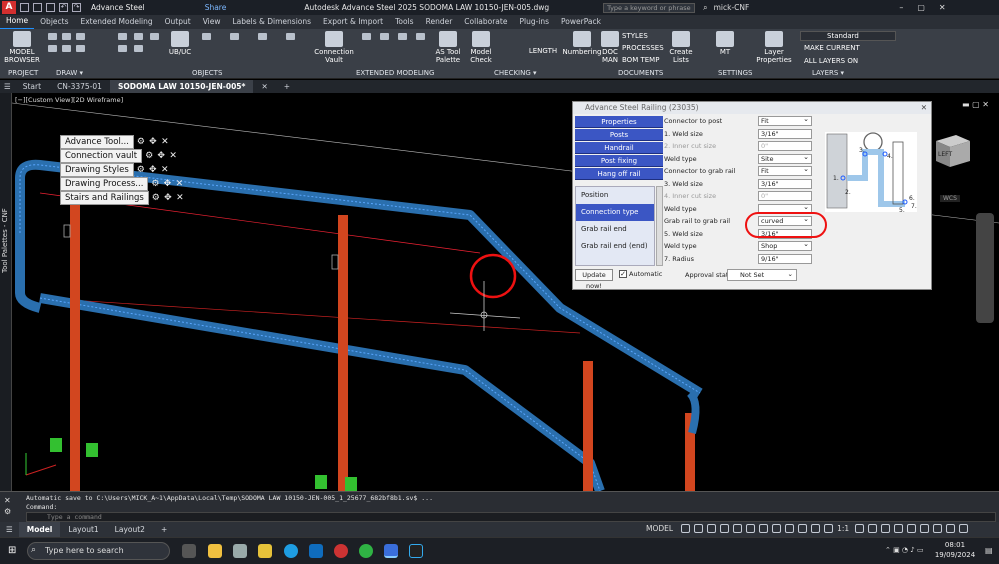 Image resolution: width=999 pixels, height=564 pixels. I want to click on palette-stairs-railings: Stairs and Railings ⚙ ✥ ✕, so click(122, 197).